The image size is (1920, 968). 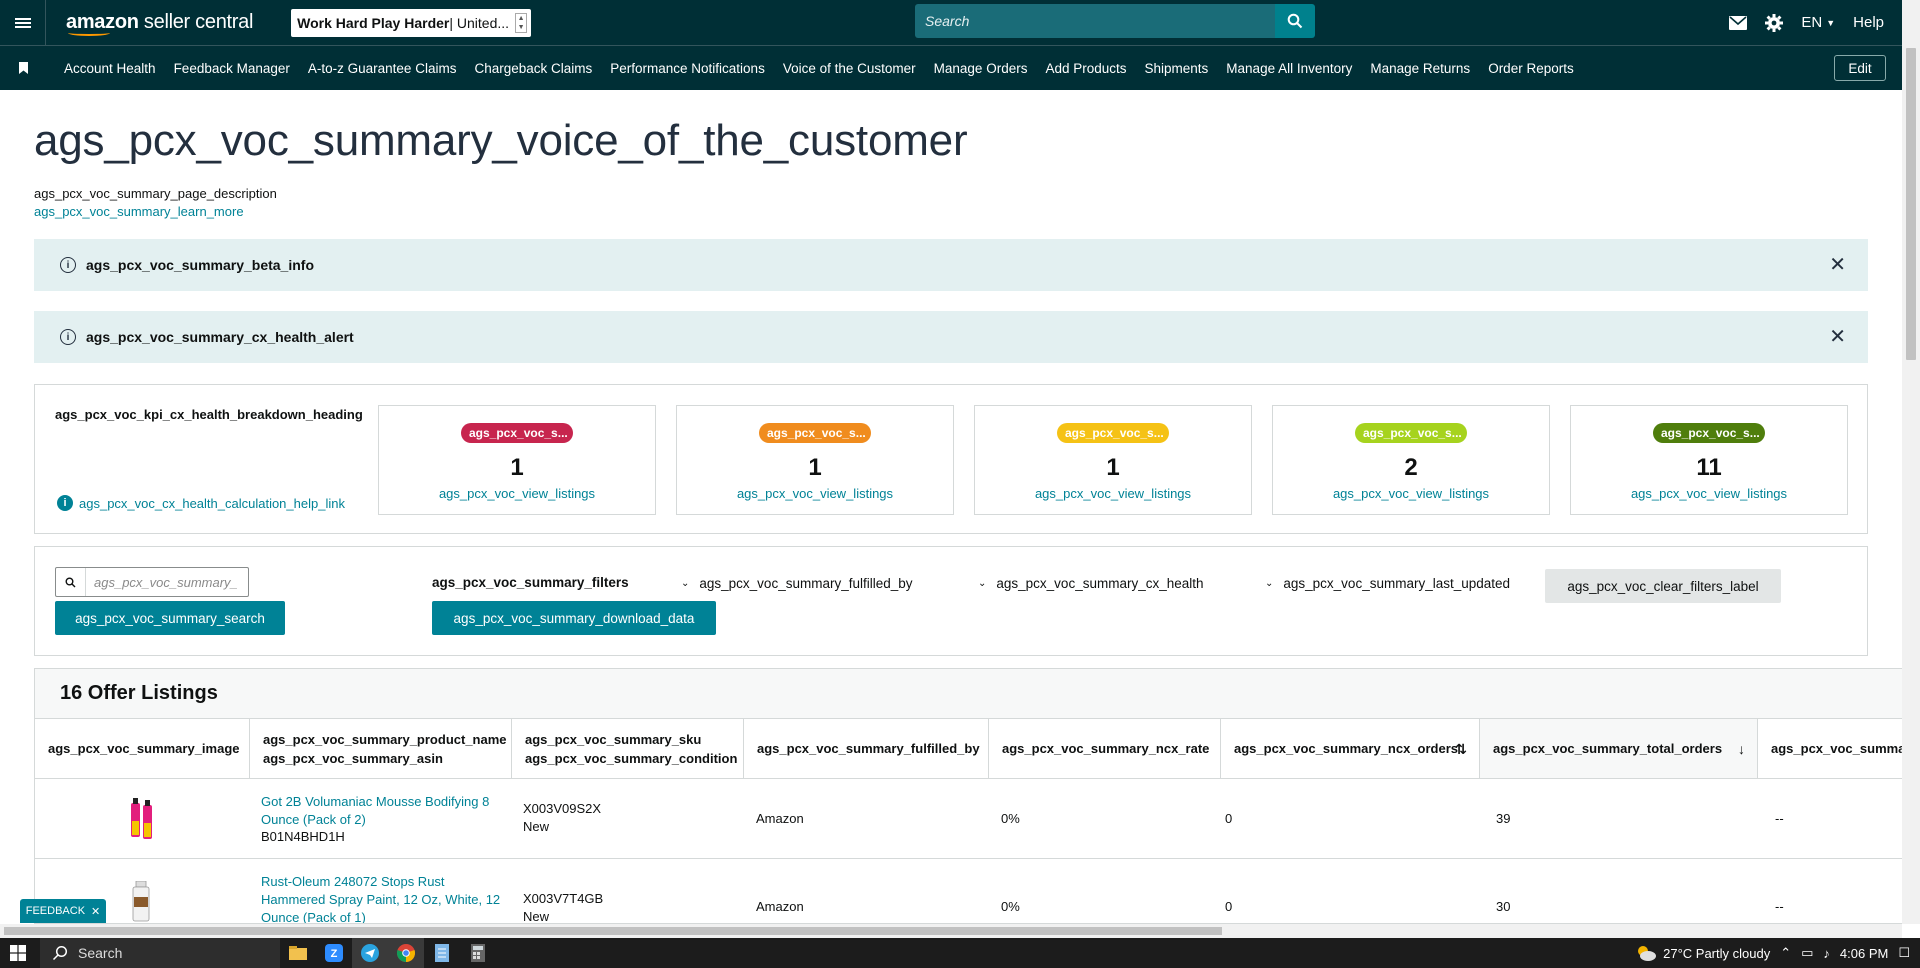 I want to click on notepad-app-icon, so click(x=442, y=953).